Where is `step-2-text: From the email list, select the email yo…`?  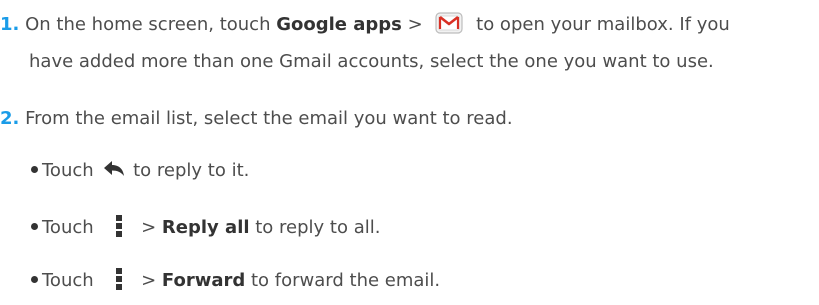 step-2-text: From the email list, select the email yo… is located at coordinates (269, 118).